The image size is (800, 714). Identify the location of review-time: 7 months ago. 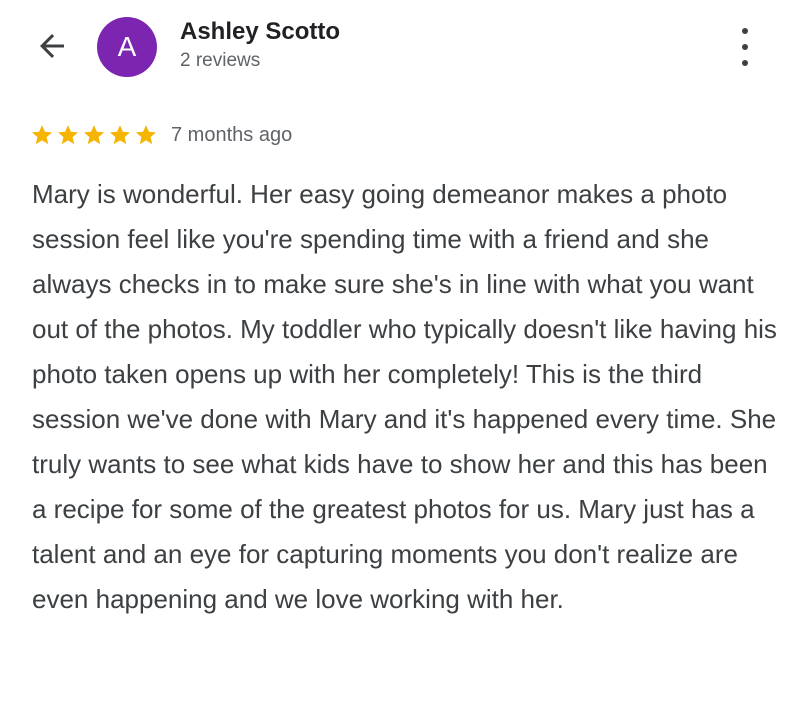
(232, 134).